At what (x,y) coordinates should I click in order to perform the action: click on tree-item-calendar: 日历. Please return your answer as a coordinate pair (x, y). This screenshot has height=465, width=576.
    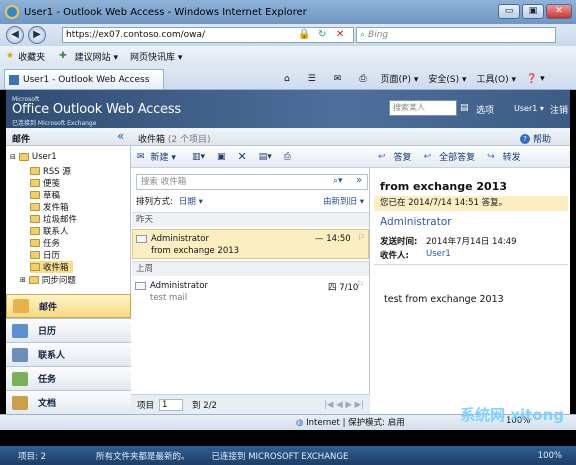
    Looking at the image, I should click on (45, 255).